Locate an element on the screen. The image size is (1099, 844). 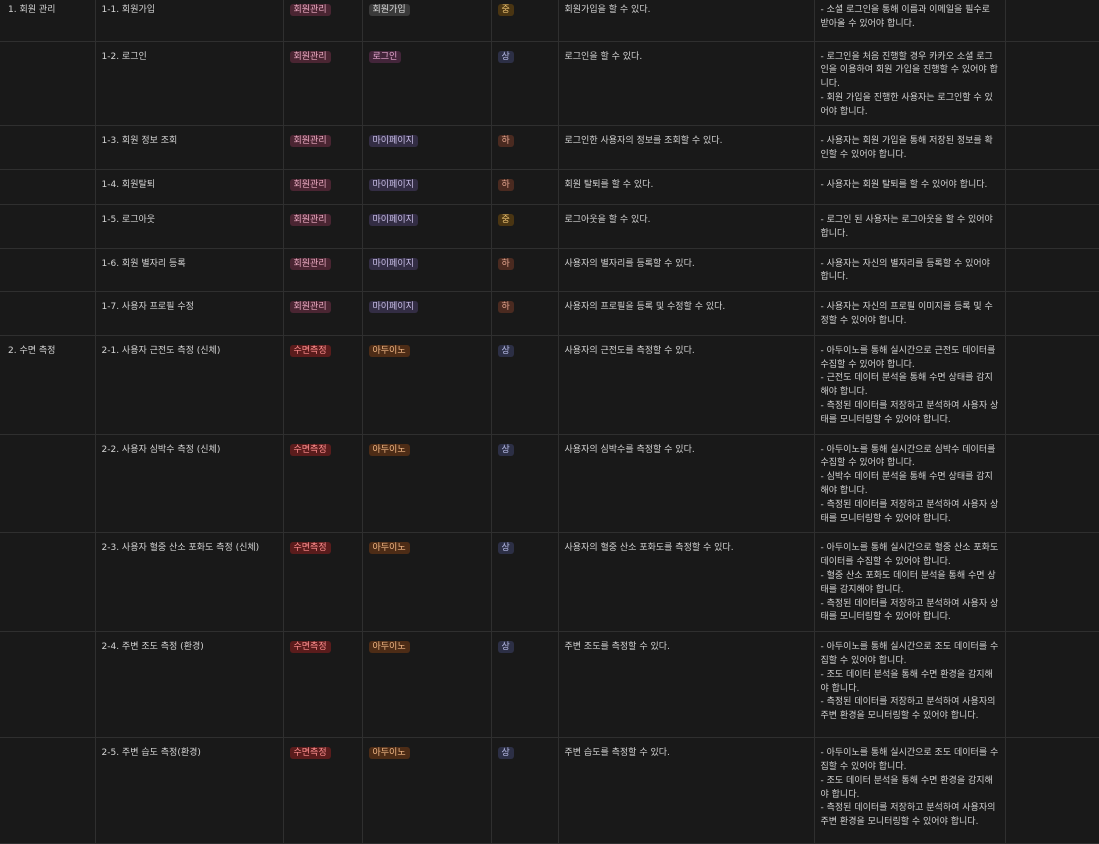
summary-cell: 사용자의 별자리를 등록할 수 있다. is located at coordinates (686, 270).